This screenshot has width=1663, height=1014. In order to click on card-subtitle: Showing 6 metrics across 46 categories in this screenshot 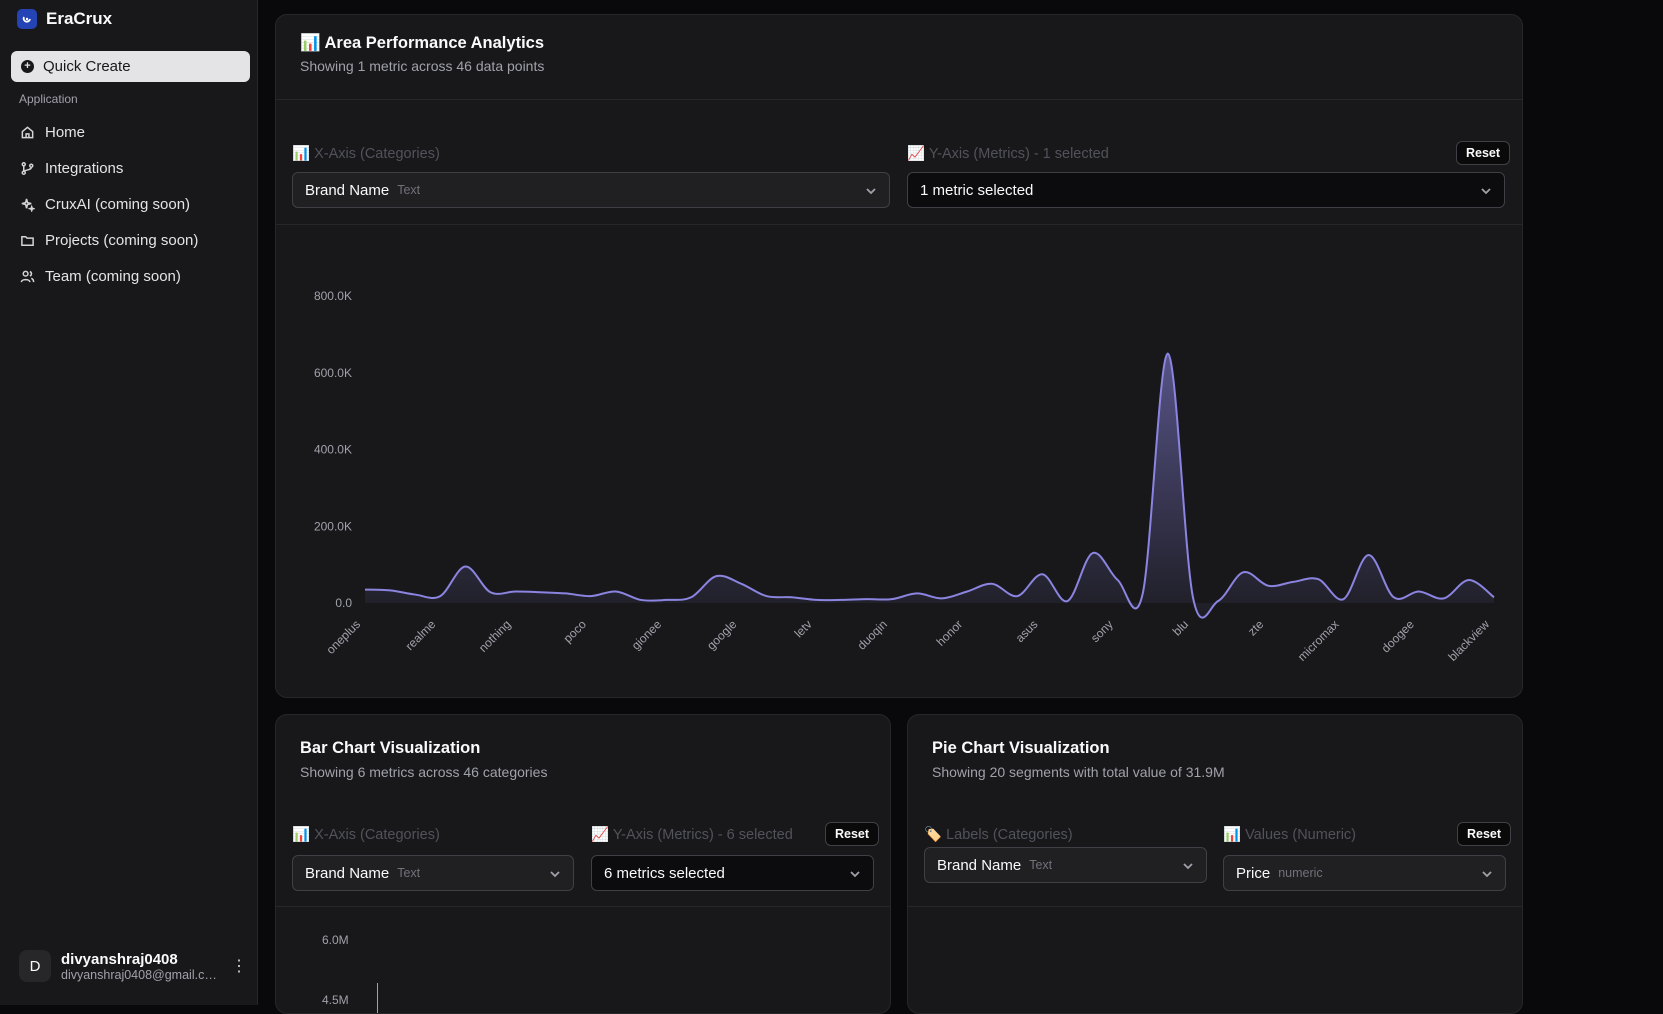, I will do `click(424, 772)`.